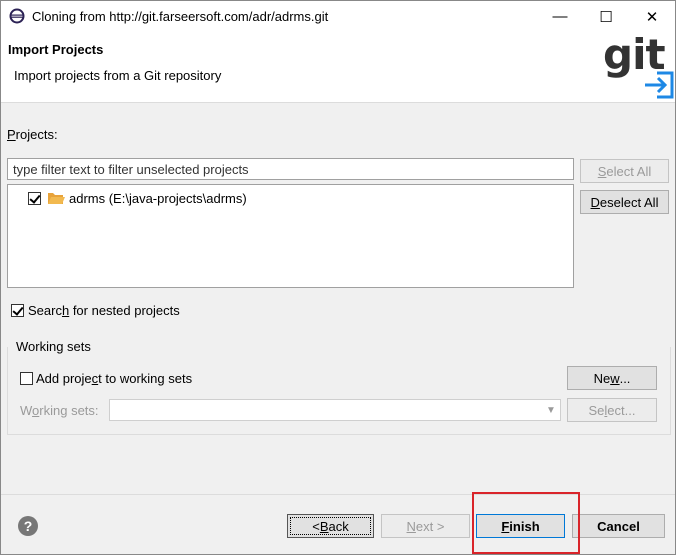  What do you see at coordinates (114, 378) in the screenshot?
I see `add-to-working-sets-label: Add project to working sets` at bounding box center [114, 378].